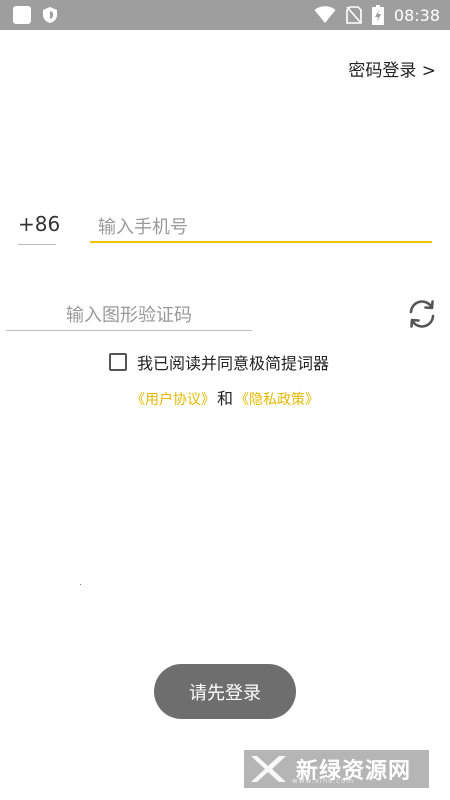 The image size is (450, 800). I want to click on country-code: +86, so click(39, 228).